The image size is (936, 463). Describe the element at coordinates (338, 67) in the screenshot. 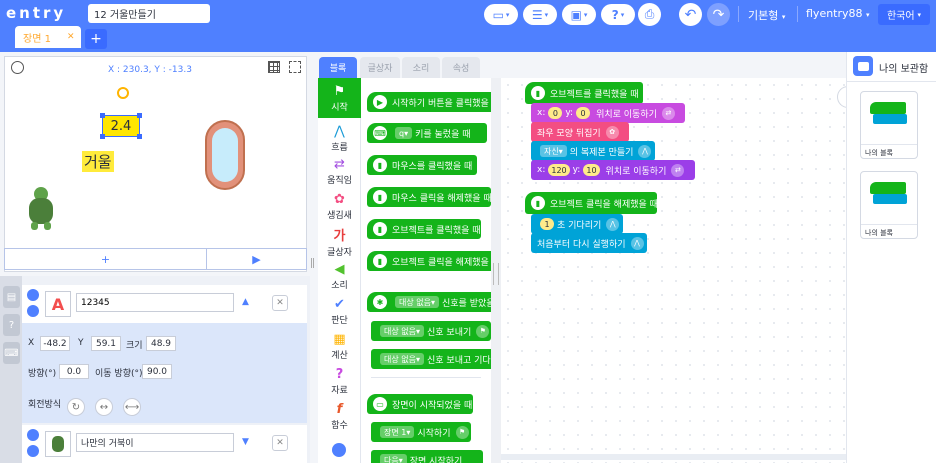

I see `tab-blocks: 블록` at that location.